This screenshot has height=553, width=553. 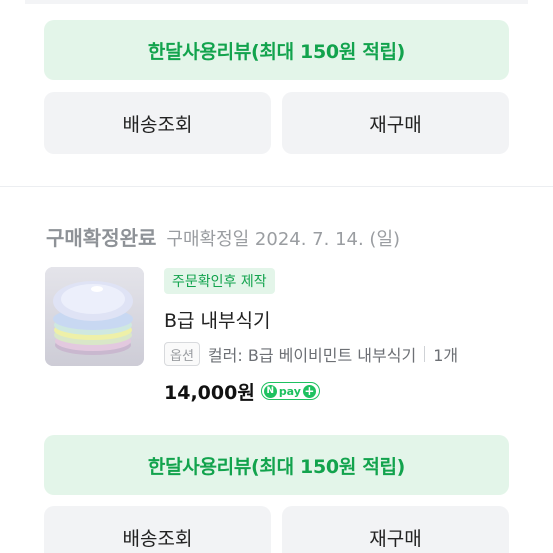 I want to click on option-text: 컬러: B급 베이비민트 내부식기, so click(x=312, y=355).